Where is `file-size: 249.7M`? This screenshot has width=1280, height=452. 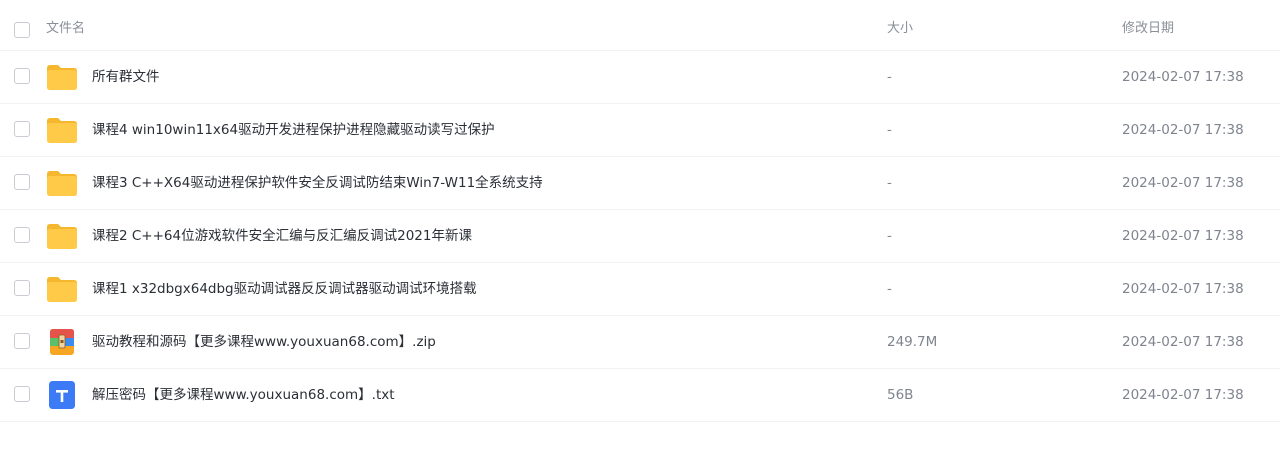 file-size: 249.7M is located at coordinates (912, 342).